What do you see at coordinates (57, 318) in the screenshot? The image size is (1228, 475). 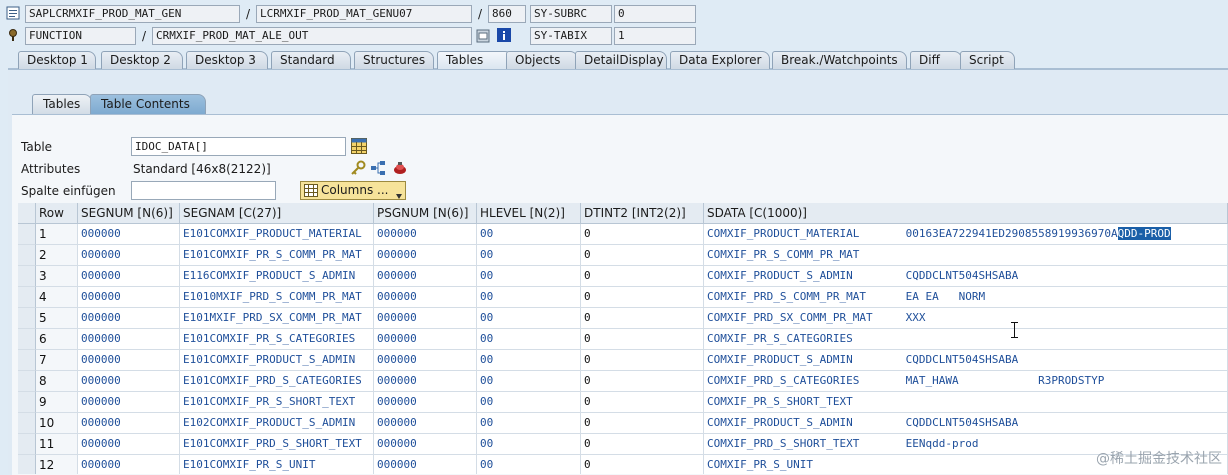 I see `cell-row: 5` at bounding box center [57, 318].